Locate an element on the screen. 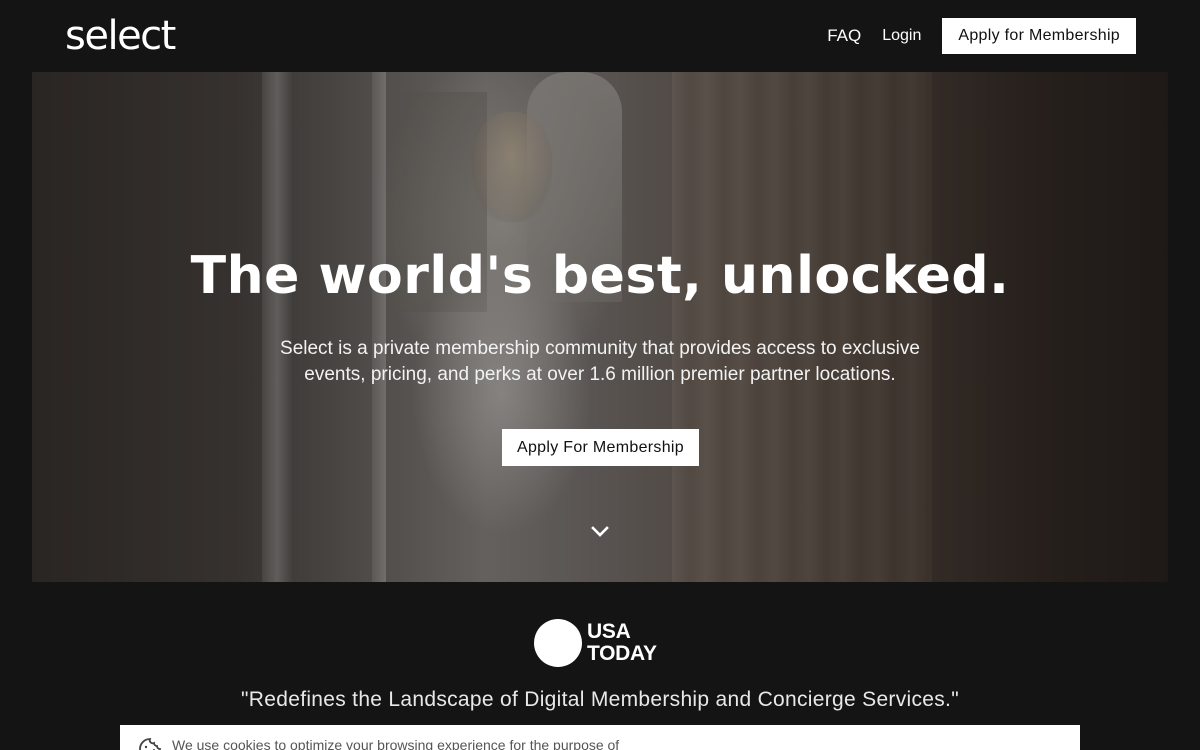  usa-today-line2: TODAY is located at coordinates (622, 653).